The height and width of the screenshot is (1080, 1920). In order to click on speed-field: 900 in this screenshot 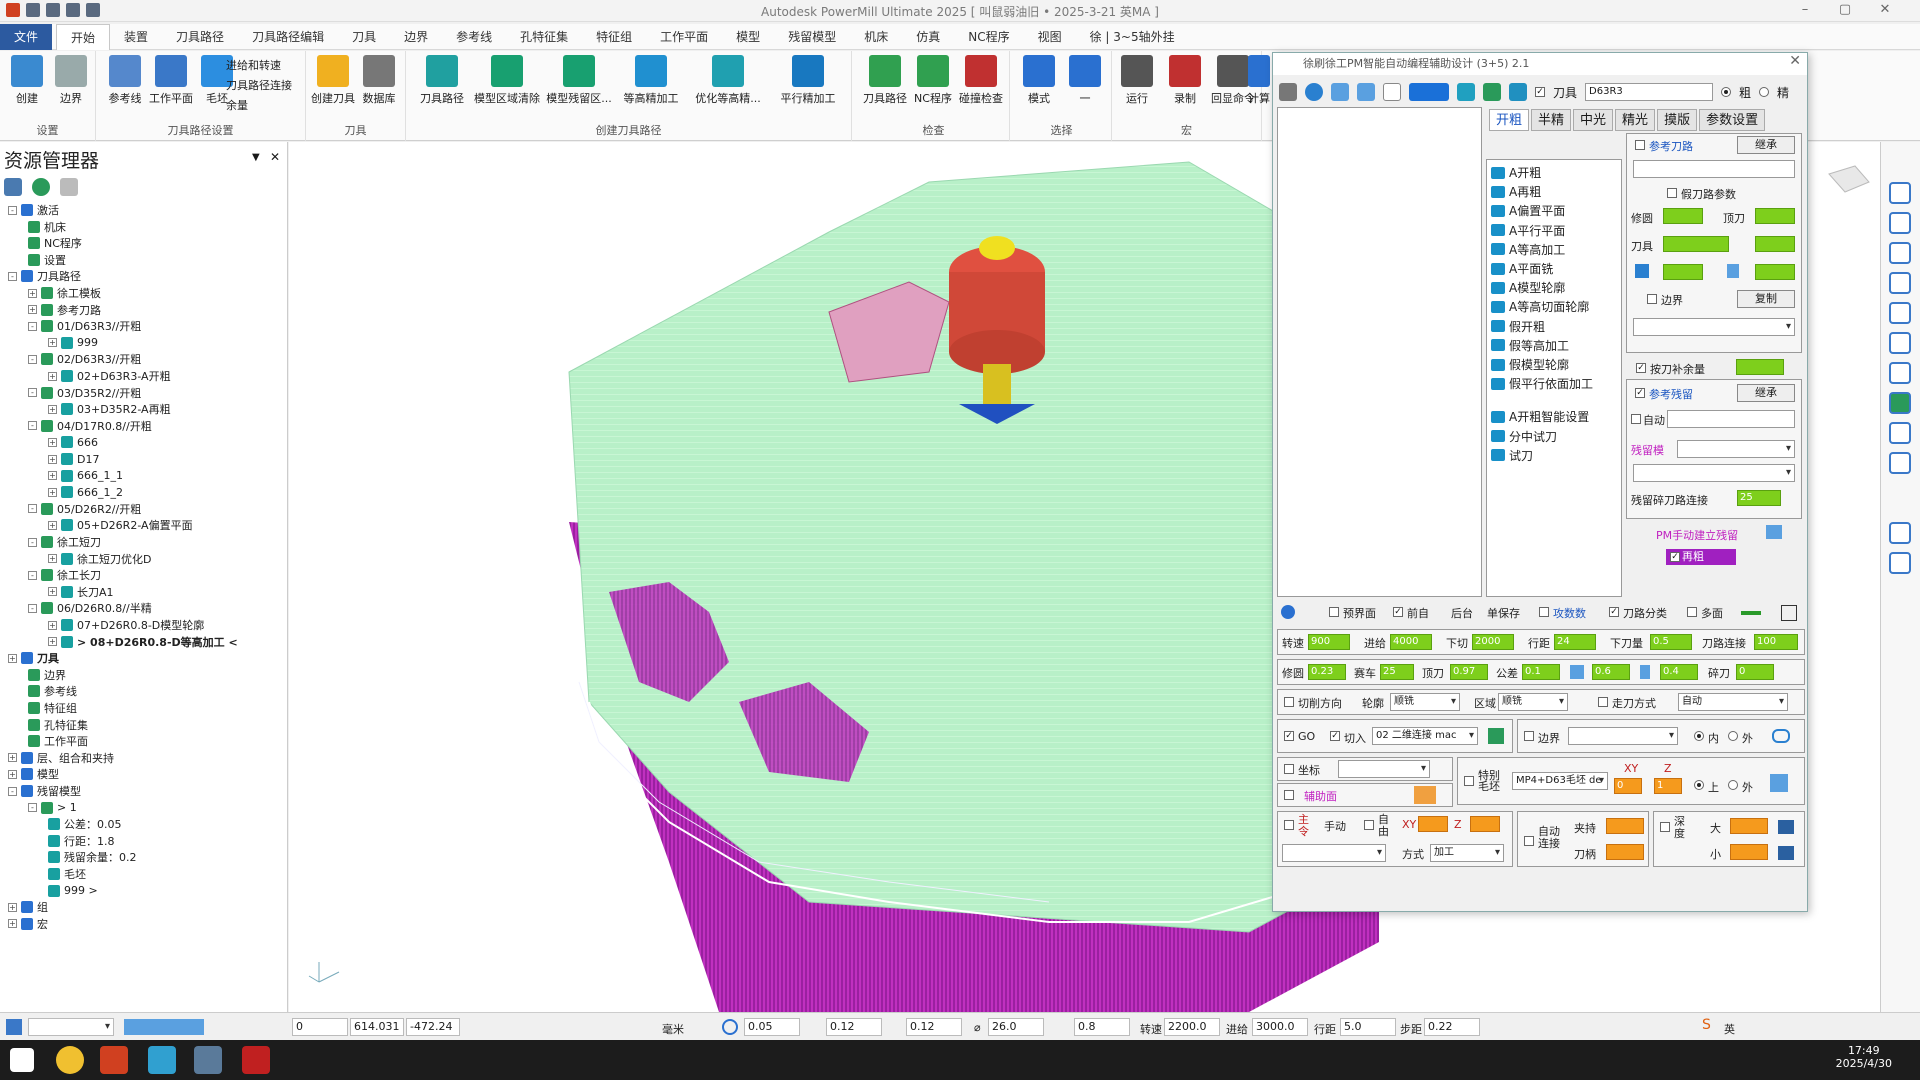, I will do `click(1329, 642)`.